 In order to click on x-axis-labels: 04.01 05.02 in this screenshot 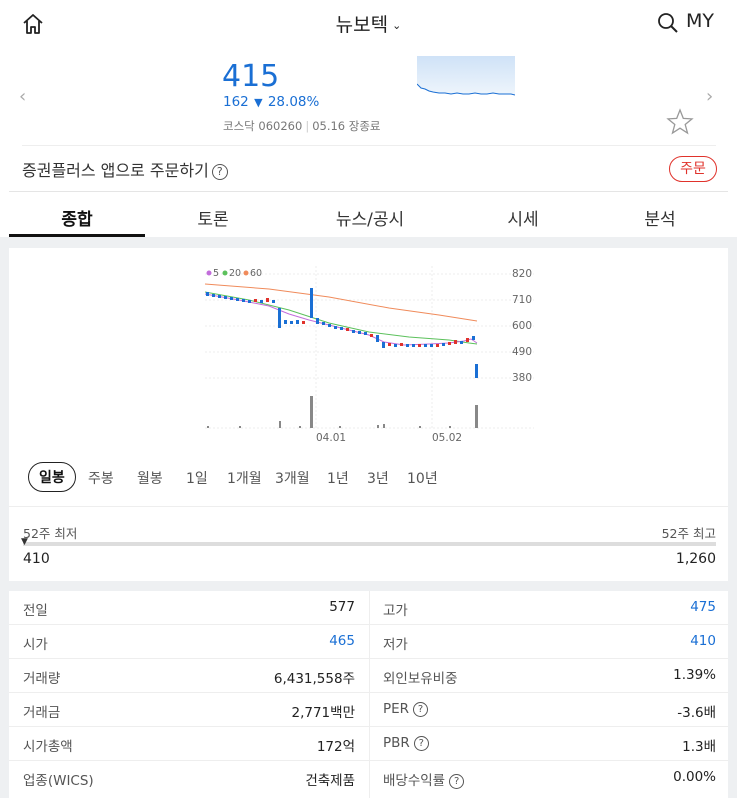, I will do `click(389, 438)`.